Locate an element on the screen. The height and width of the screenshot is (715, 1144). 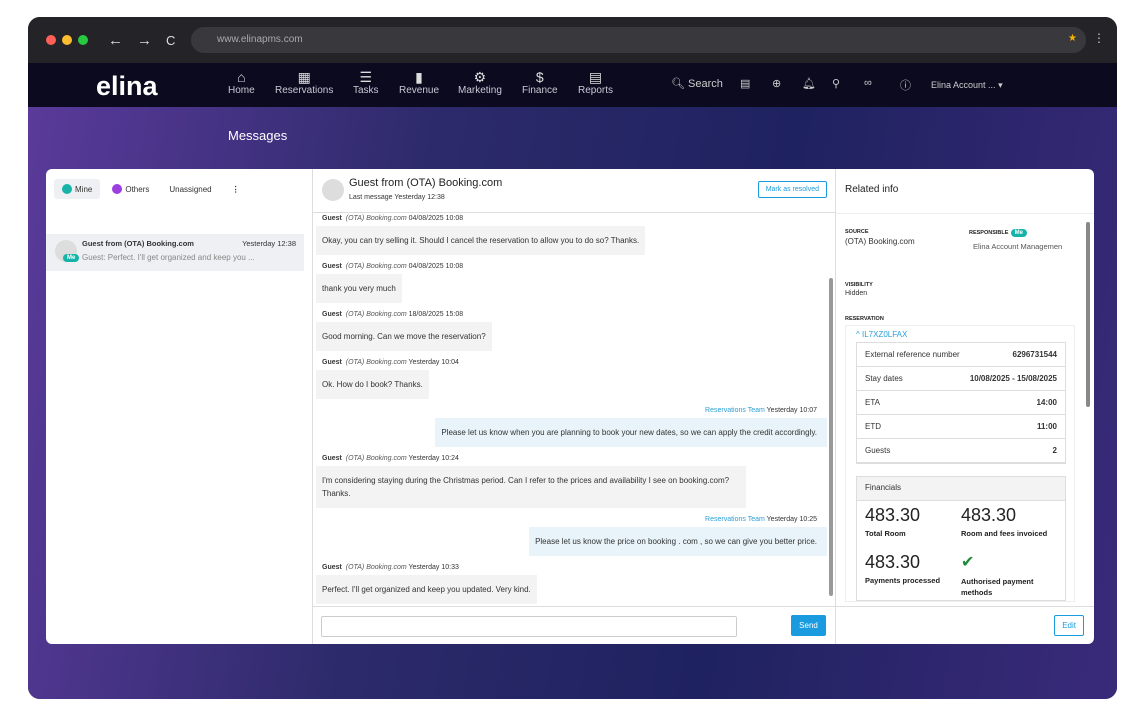
message-time: Yesterday 10:04 is located at coordinates (433, 362).